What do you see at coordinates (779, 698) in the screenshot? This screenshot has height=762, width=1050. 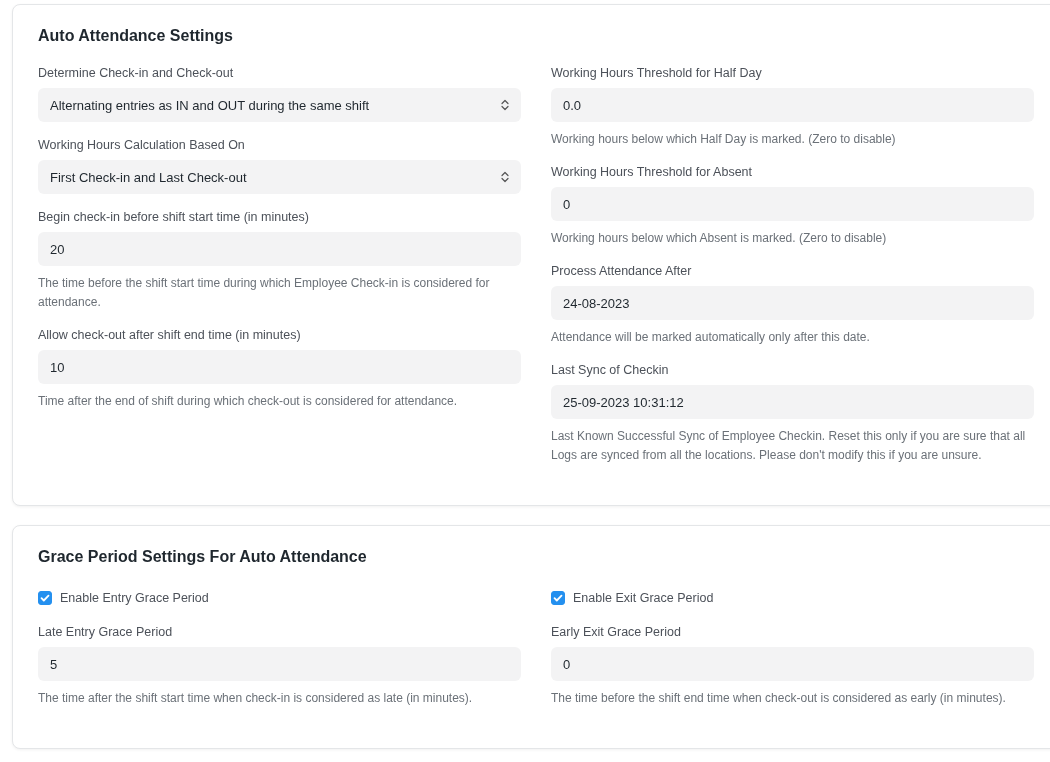 I see `field-description: The time before the shift end time when check-out is considered as early (in minutes).` at bounding box center [779, 698].